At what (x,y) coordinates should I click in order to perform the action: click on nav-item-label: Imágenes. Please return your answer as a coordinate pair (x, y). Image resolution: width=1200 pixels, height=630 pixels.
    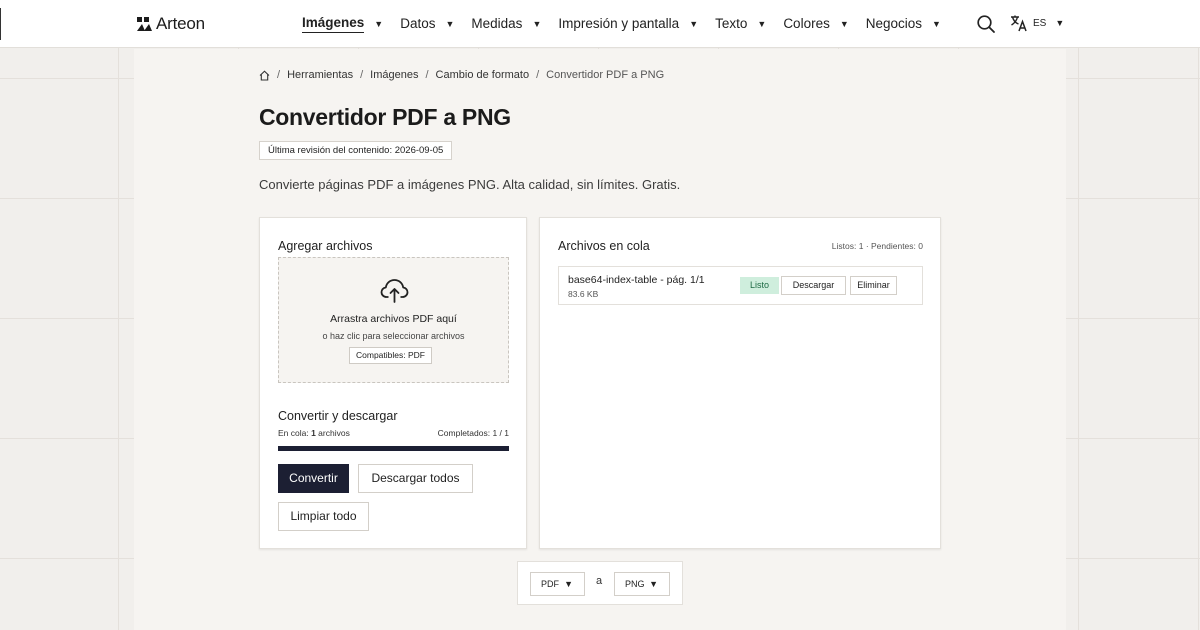
    Looking at the image, I should click on (333, 24).